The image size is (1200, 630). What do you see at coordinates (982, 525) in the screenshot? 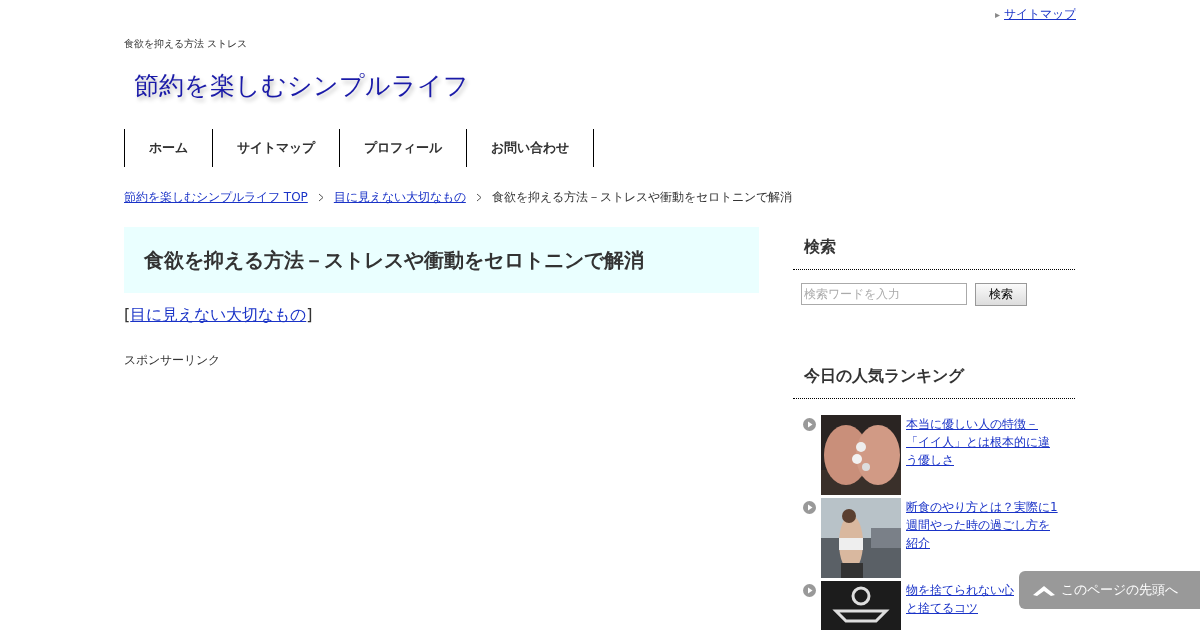
I see `ranking-link: 断食のやり方とは？実際に1 週間やった時の過ごし方を 紹介` at bounding box center [982, 525].